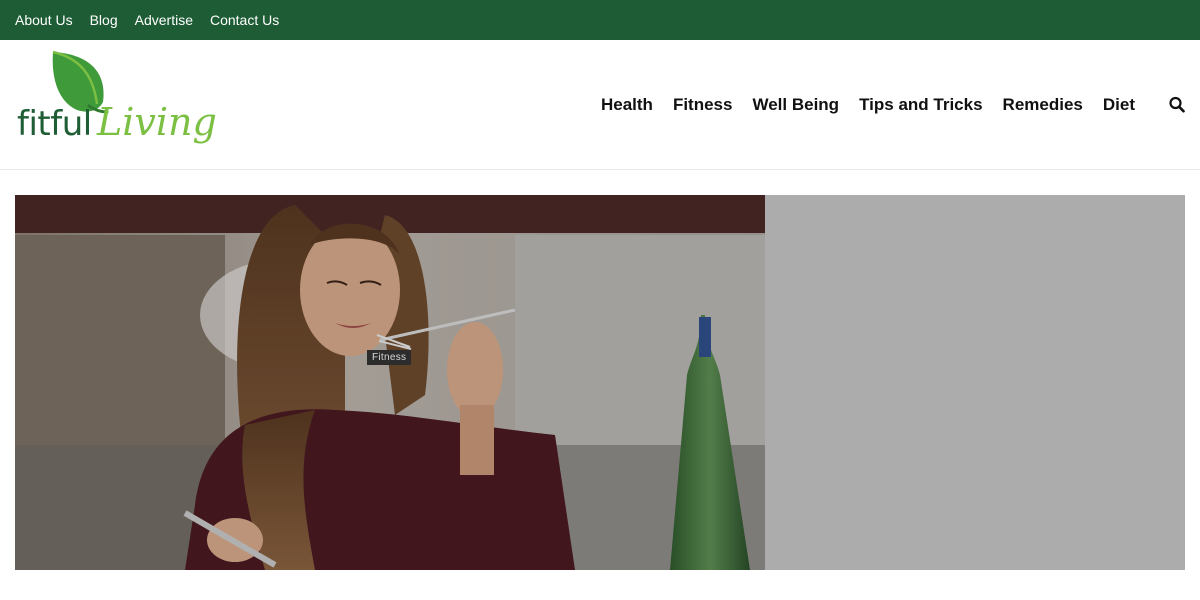  What do you see at coordinates (44, 20) in the screenshot?
I see `topbar-link-about-us: About Us` at bounding box center [44, 20].